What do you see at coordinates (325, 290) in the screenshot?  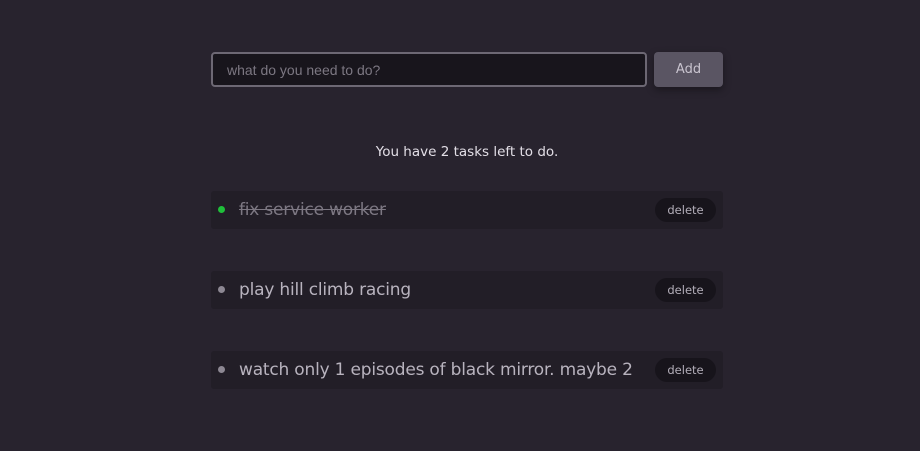 I see `task-text: play hill climb racing` at bounding box center [325, 290].